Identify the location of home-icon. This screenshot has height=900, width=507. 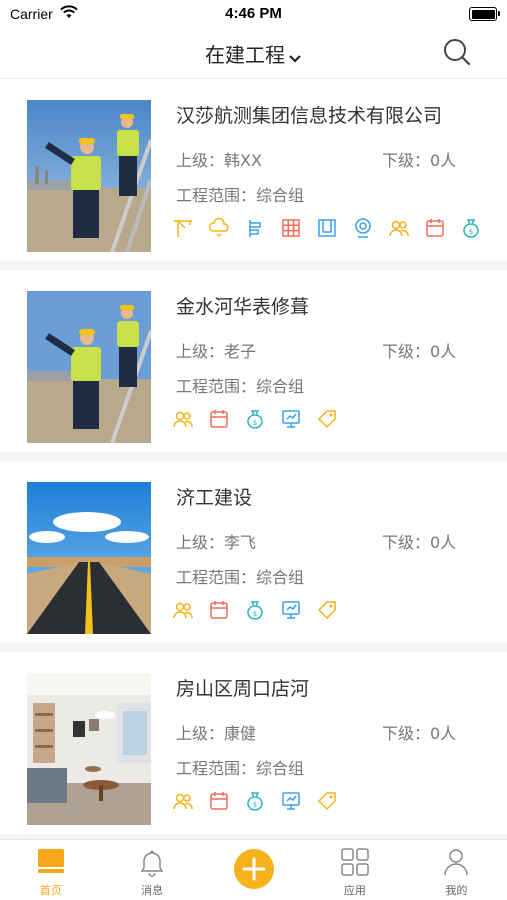
(51, 862).